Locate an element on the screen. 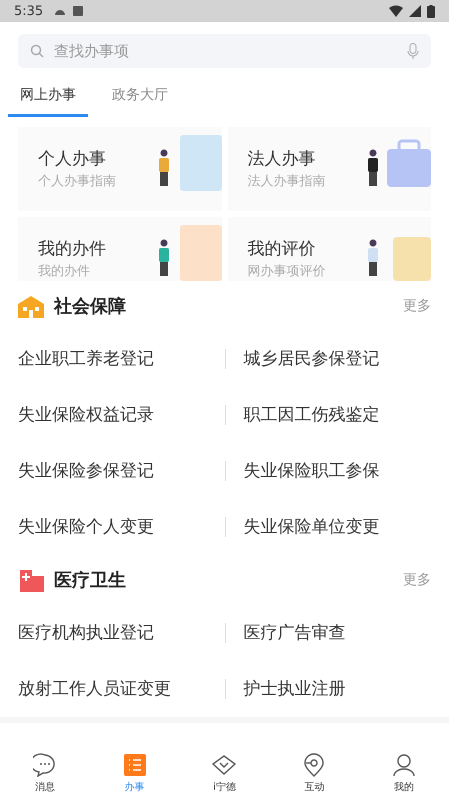  section-title: 社会保障 is located at coordinates (90, 306).